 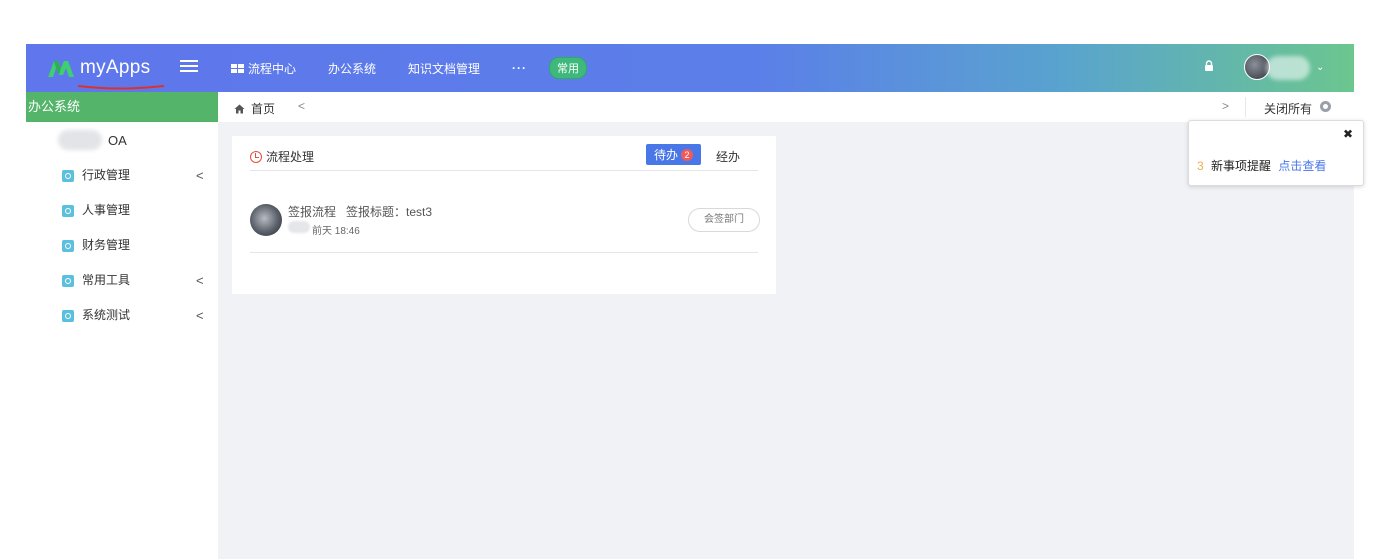 What do you see at coordinates (117, 140) in the screenshot?
I see `sidebar-oa-label: OA` at bounding box center [117, 140].